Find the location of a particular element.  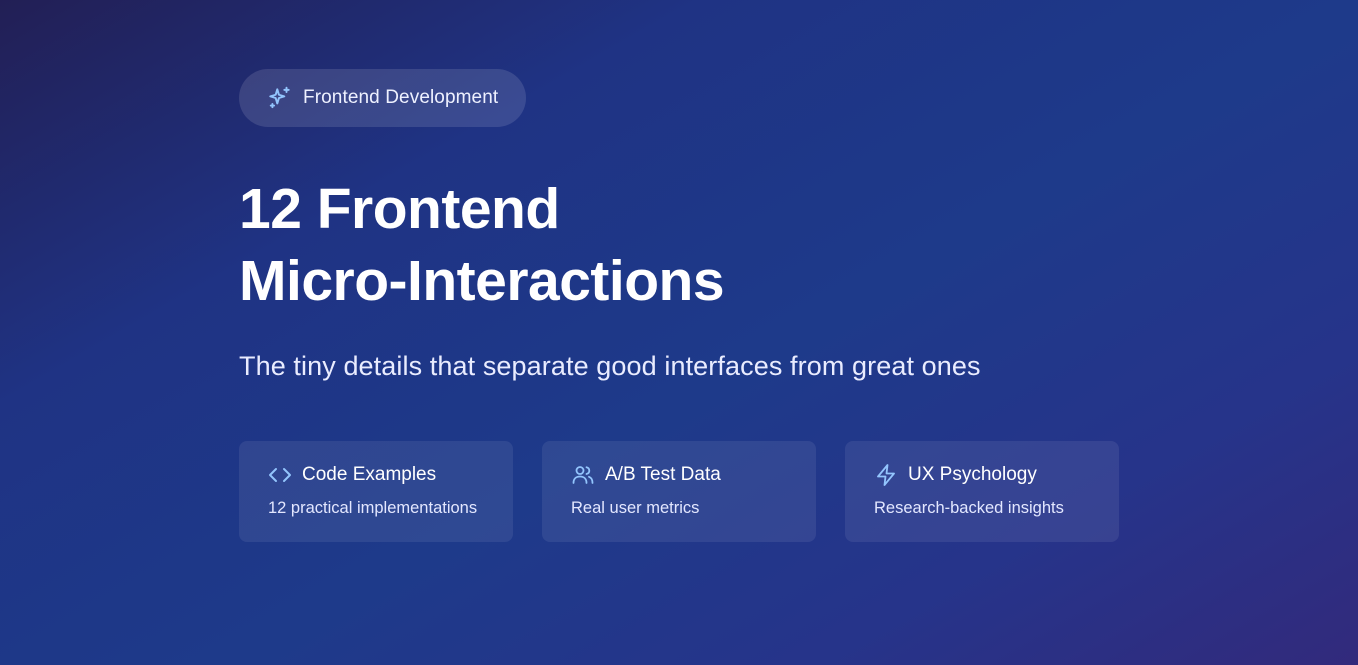

page-title: 12 Frontend Micro-Interactions is located at coordinates (689, 245).